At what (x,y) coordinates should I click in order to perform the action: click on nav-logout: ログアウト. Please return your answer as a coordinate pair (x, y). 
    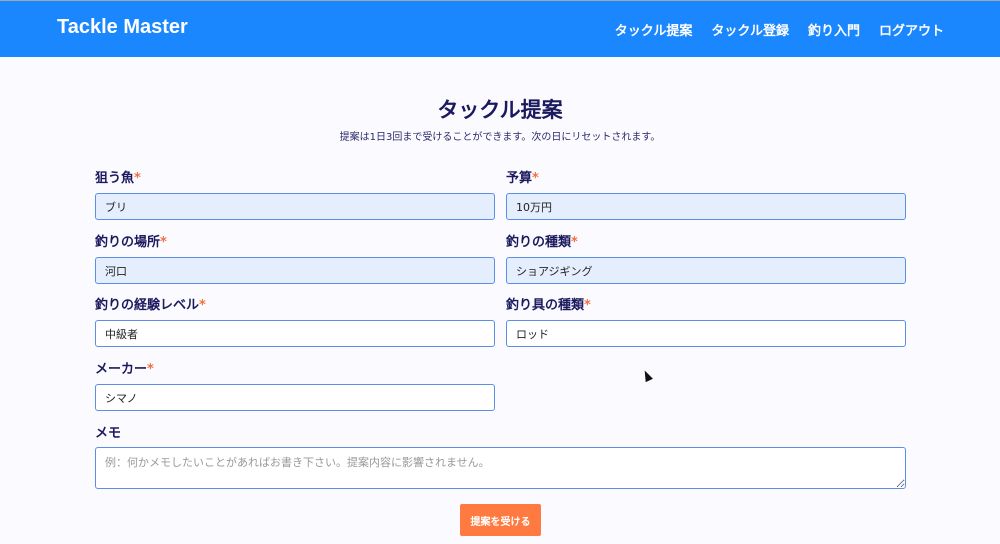
    Looking at the image, I should click on (911, 29).